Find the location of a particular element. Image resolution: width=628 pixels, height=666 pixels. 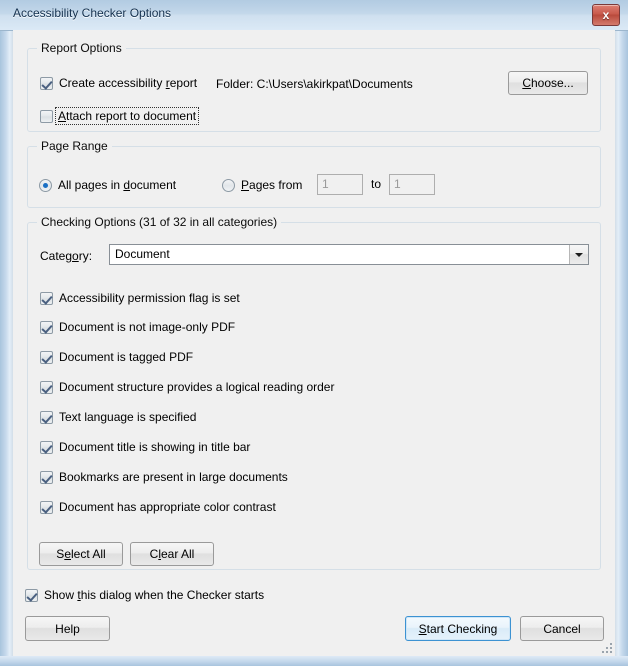

check-item-7-label: Document has appropriate color contrast is located at coordinates (167, 507).